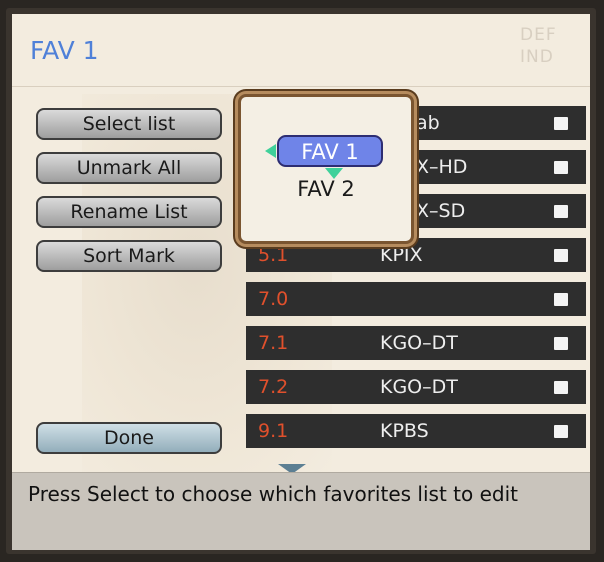  What do you see at coordinates (538, 46) in the screenshot?
I see `background-text: DEF IND` at bounding box center [538, 46].